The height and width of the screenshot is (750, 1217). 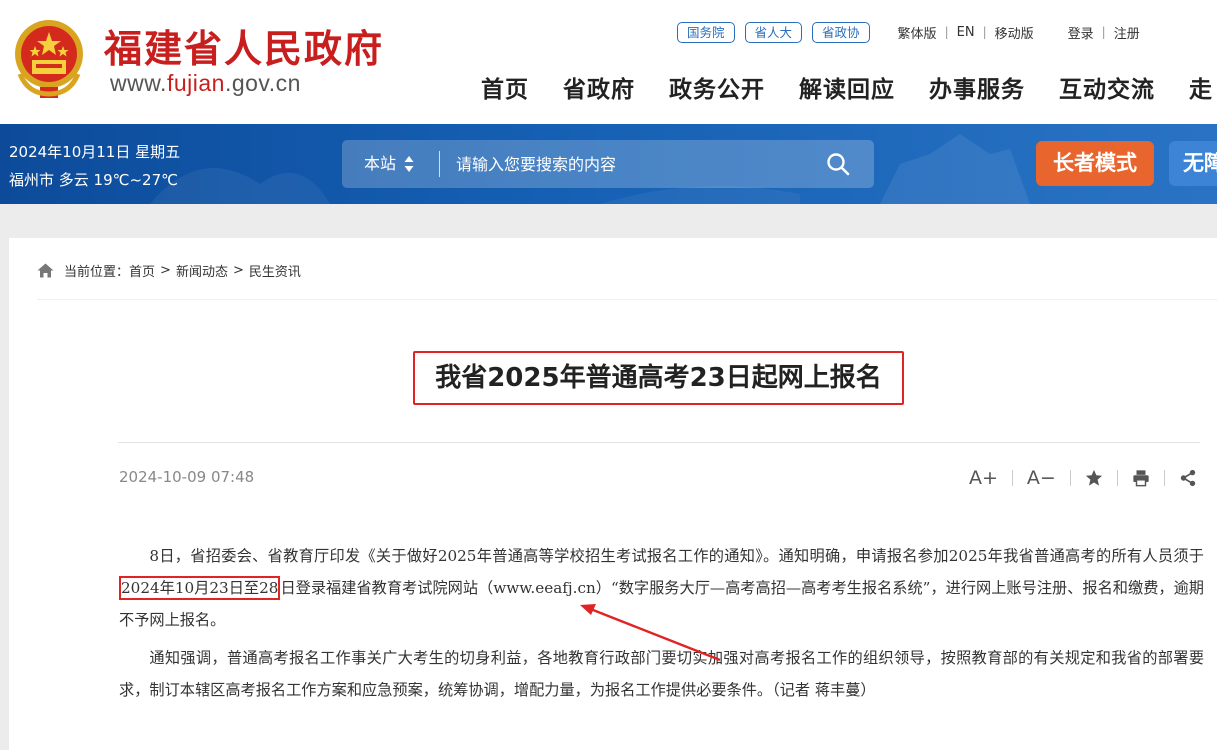 I want to click on search-bar: 本站, so click(x=608, y=164).